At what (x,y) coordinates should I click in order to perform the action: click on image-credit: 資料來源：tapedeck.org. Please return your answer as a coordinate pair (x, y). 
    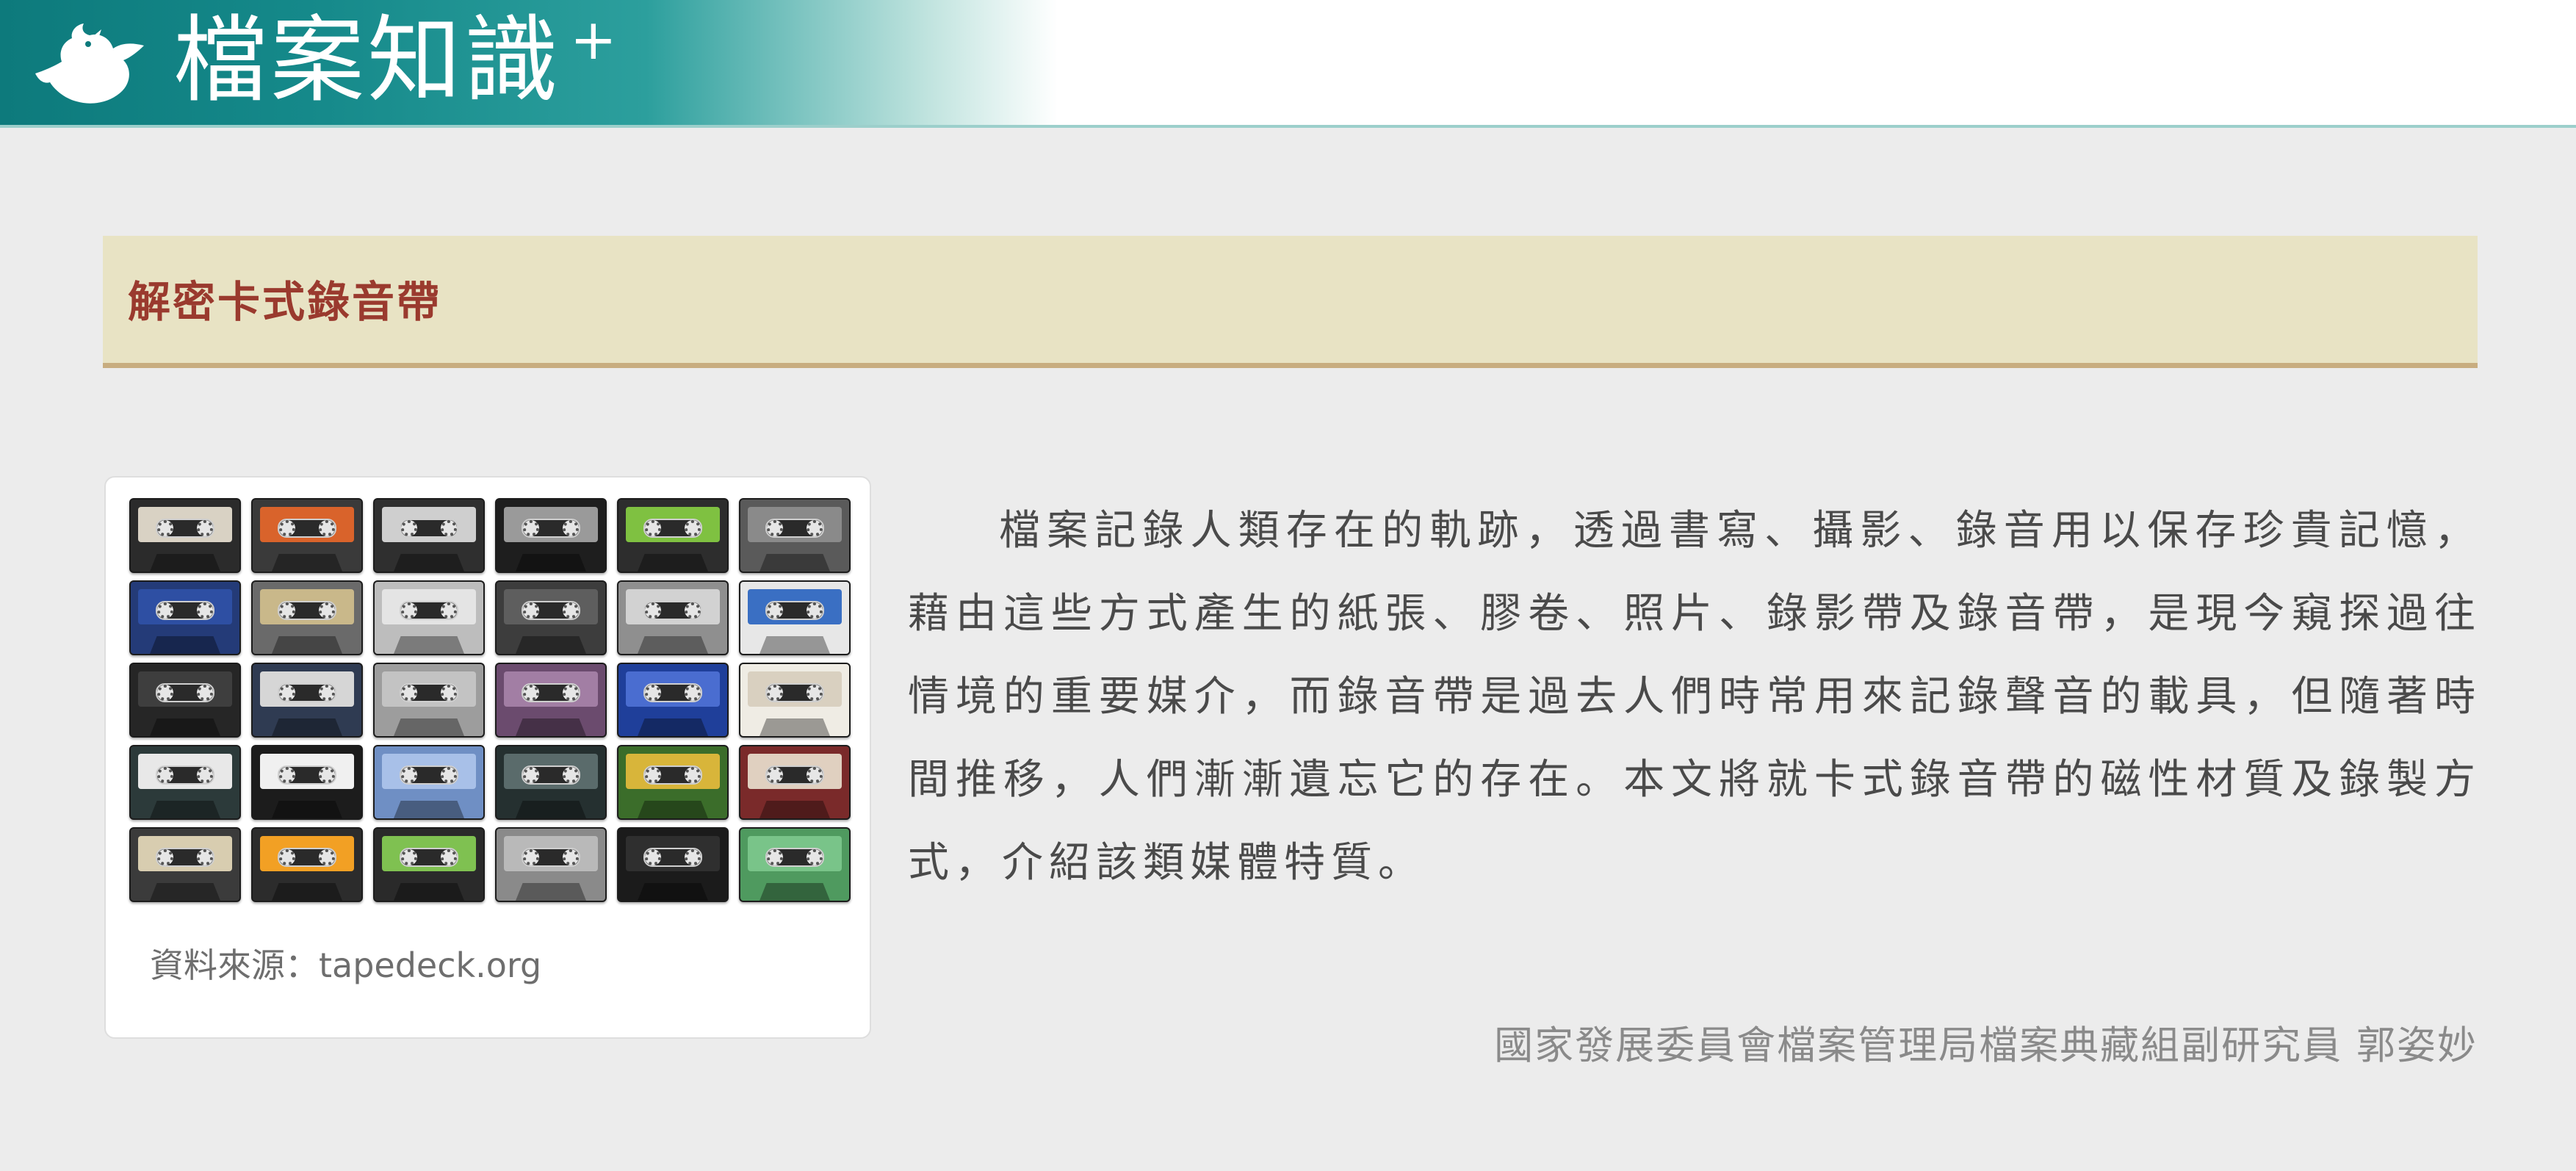
    Looking at the image, I should click on (346, 965).